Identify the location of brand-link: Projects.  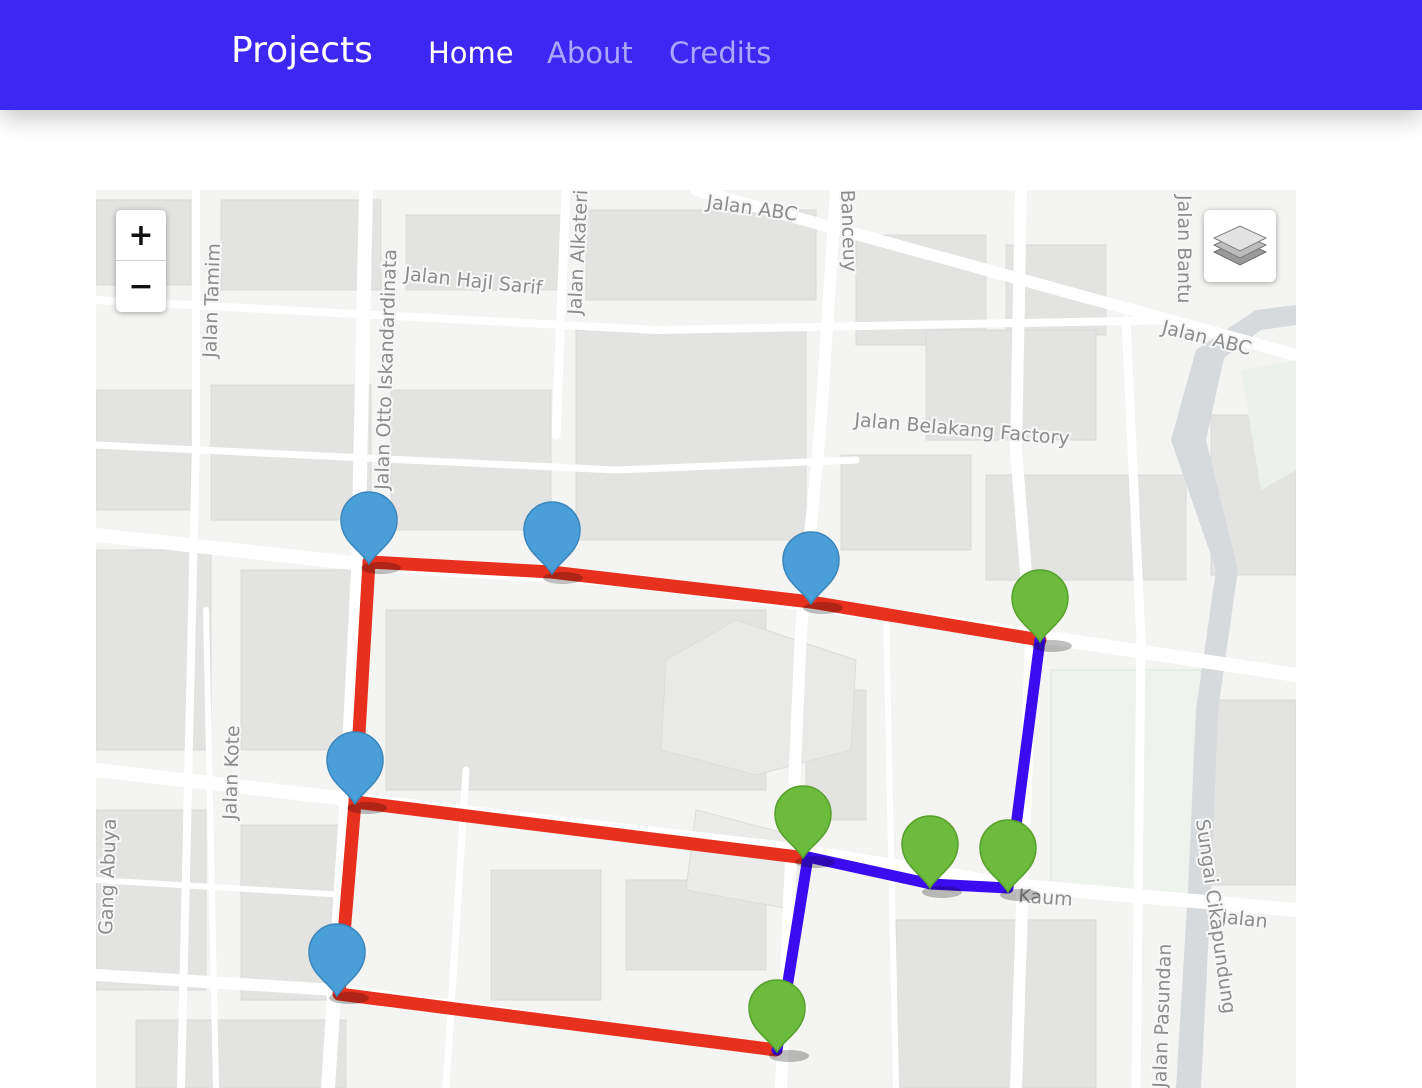
(302, 50).